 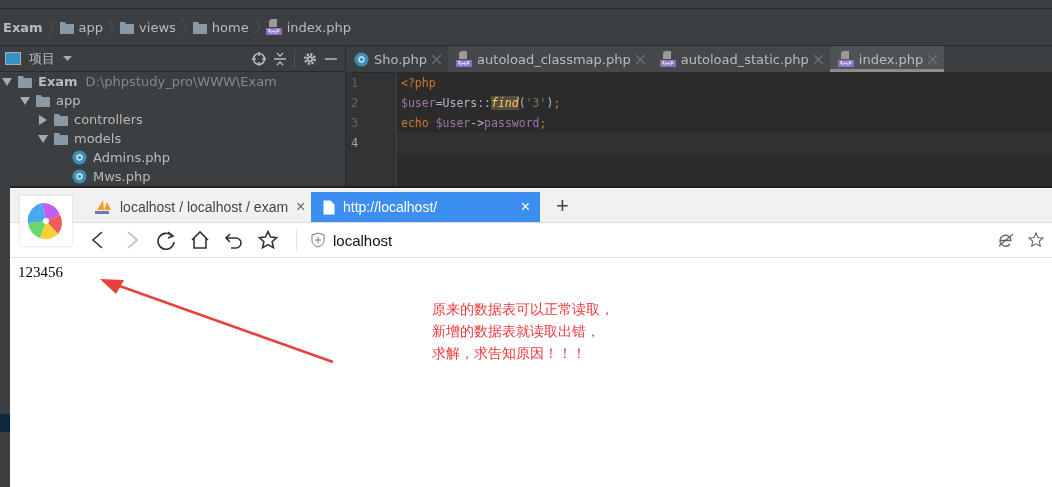 I want to click on browser-logo-icon, so click(x=46, y=221).